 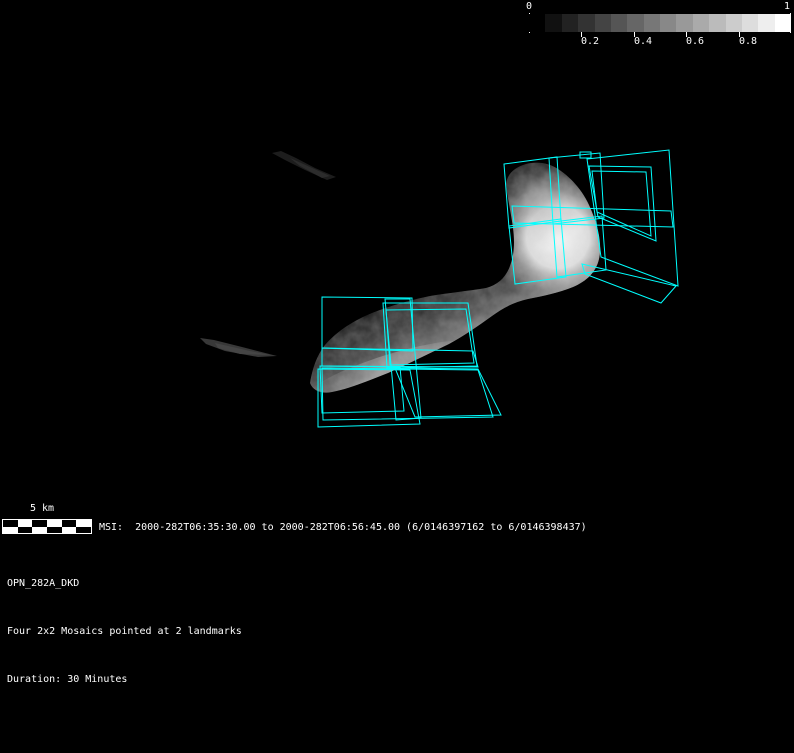 I want to click on shadow-sliver-upper, so click(x=304, y=165).